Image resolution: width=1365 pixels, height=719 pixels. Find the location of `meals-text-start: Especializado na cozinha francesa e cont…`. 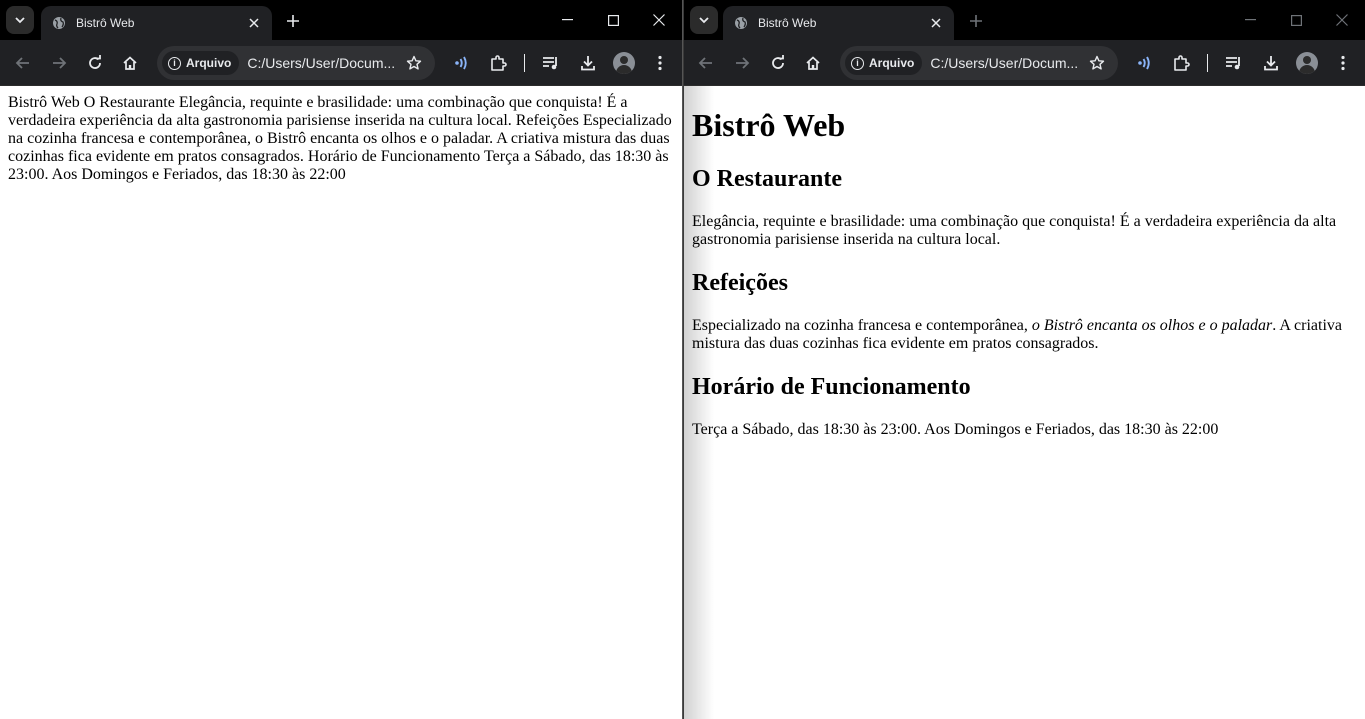

meals-text-start: Especializado na cozinha francesa e cont… is located at coordinates (862, 325).